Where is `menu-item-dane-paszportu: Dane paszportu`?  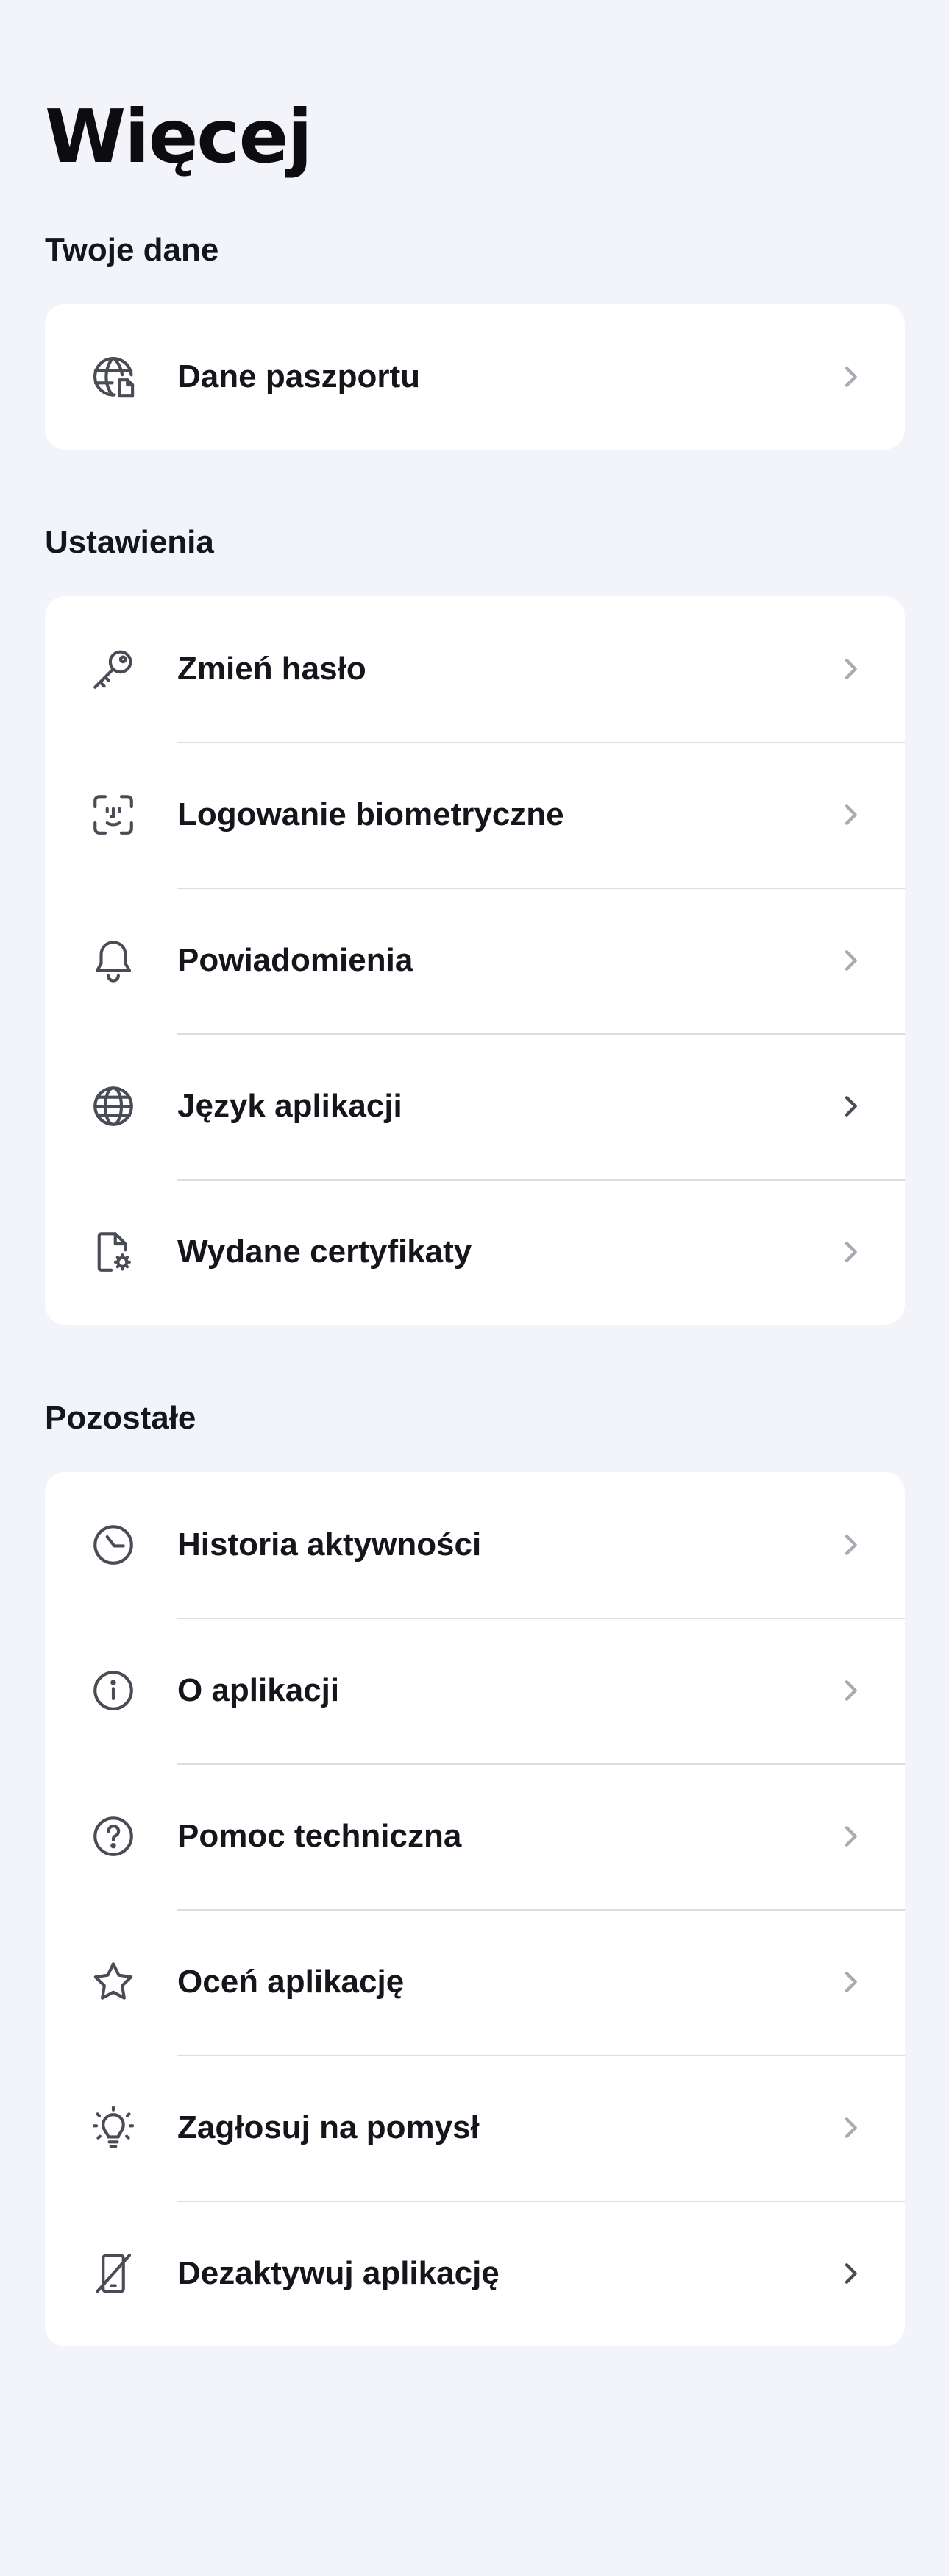
menu-item-dane-paszportu: Dane paszportu is located at coordinates (475, 377).